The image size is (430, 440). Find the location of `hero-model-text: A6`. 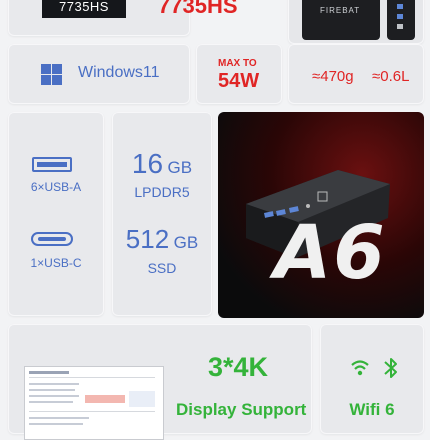

hero-model-text: A6 is located at coordinates (330, 253).